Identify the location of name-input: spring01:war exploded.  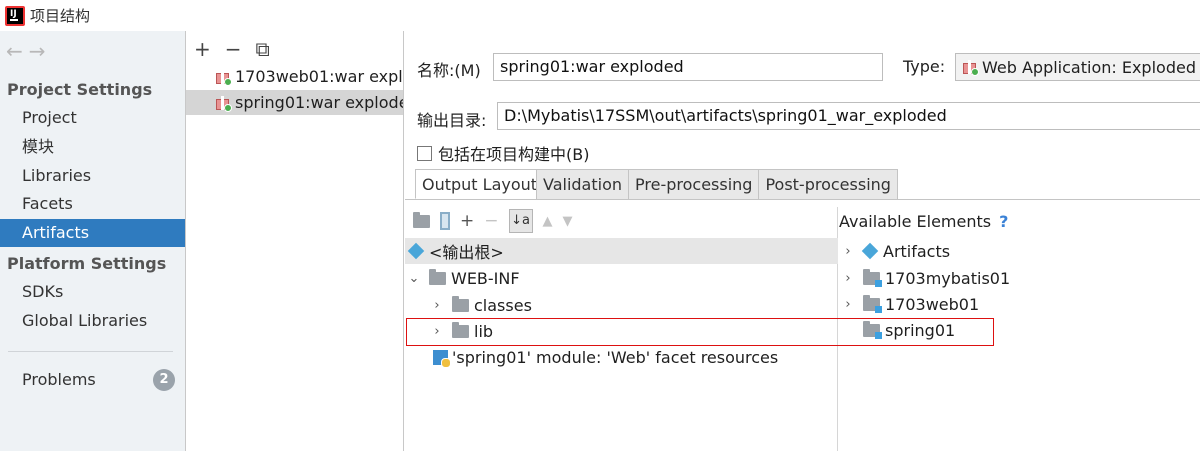
(688, 67).